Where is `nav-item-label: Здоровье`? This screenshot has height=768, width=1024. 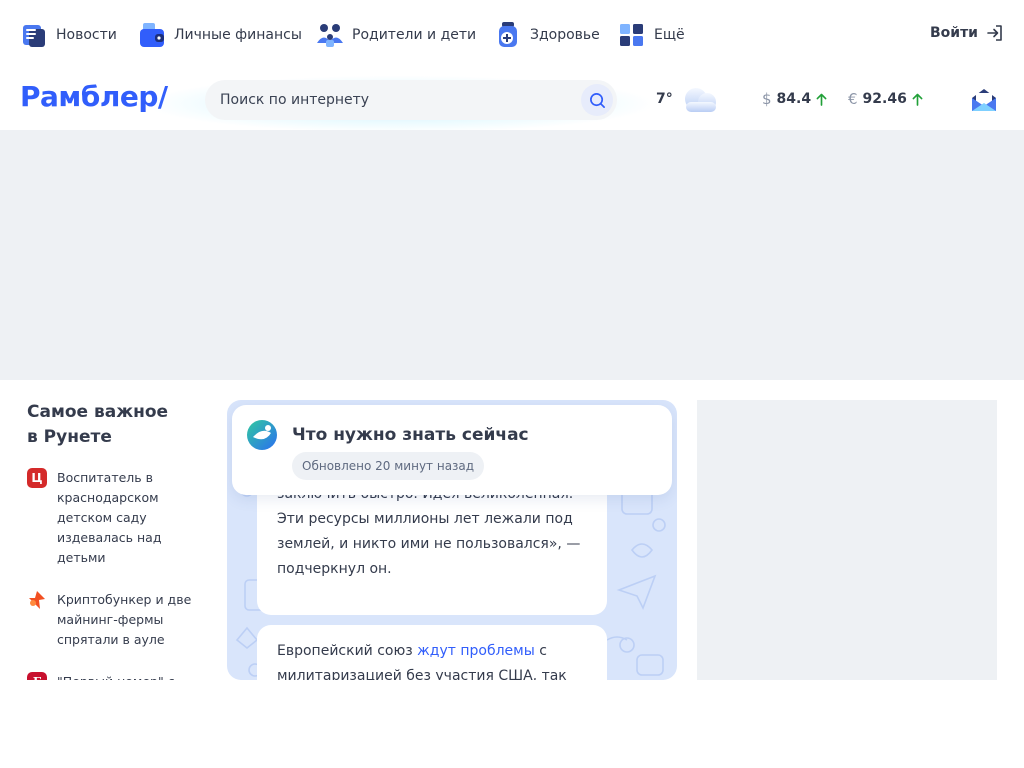
nav-item-label: Здоровье is located at coordinates (565, 35).